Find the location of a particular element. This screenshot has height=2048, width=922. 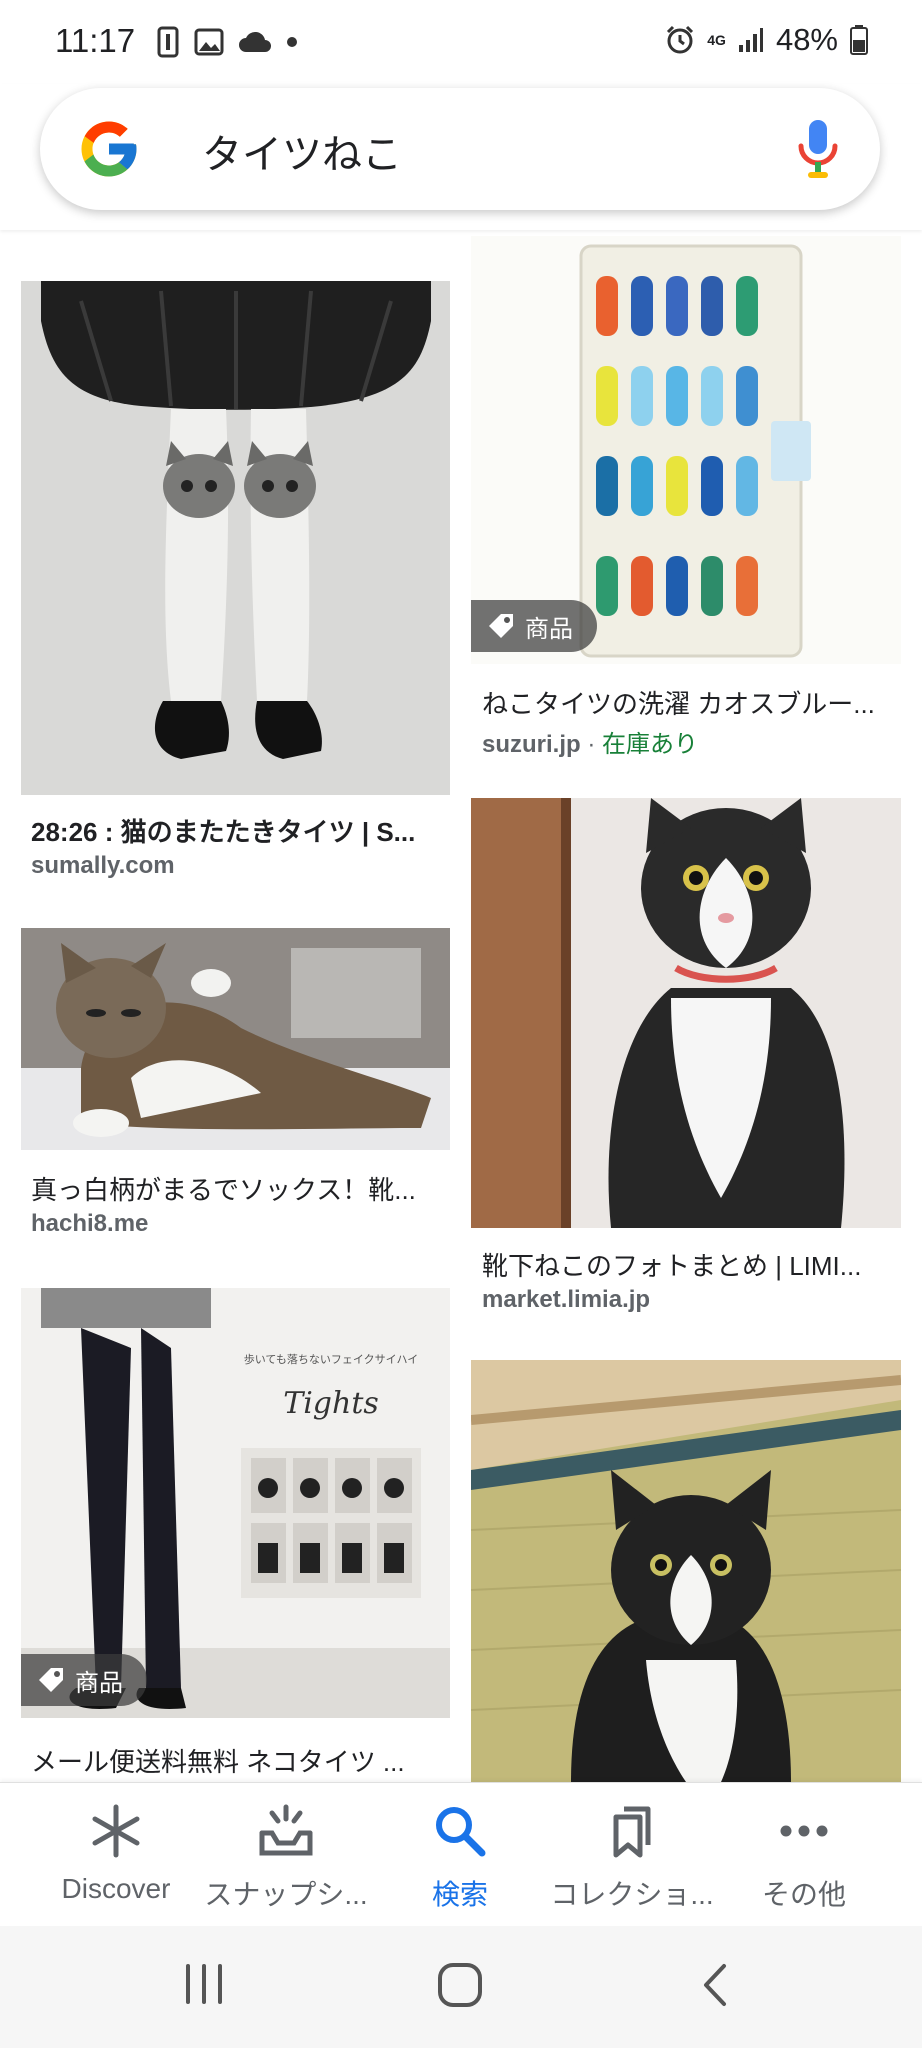

result-card: 真っ白柄がまるでソックス！靴... hachi8.me is located at coordinates (230, 1060).